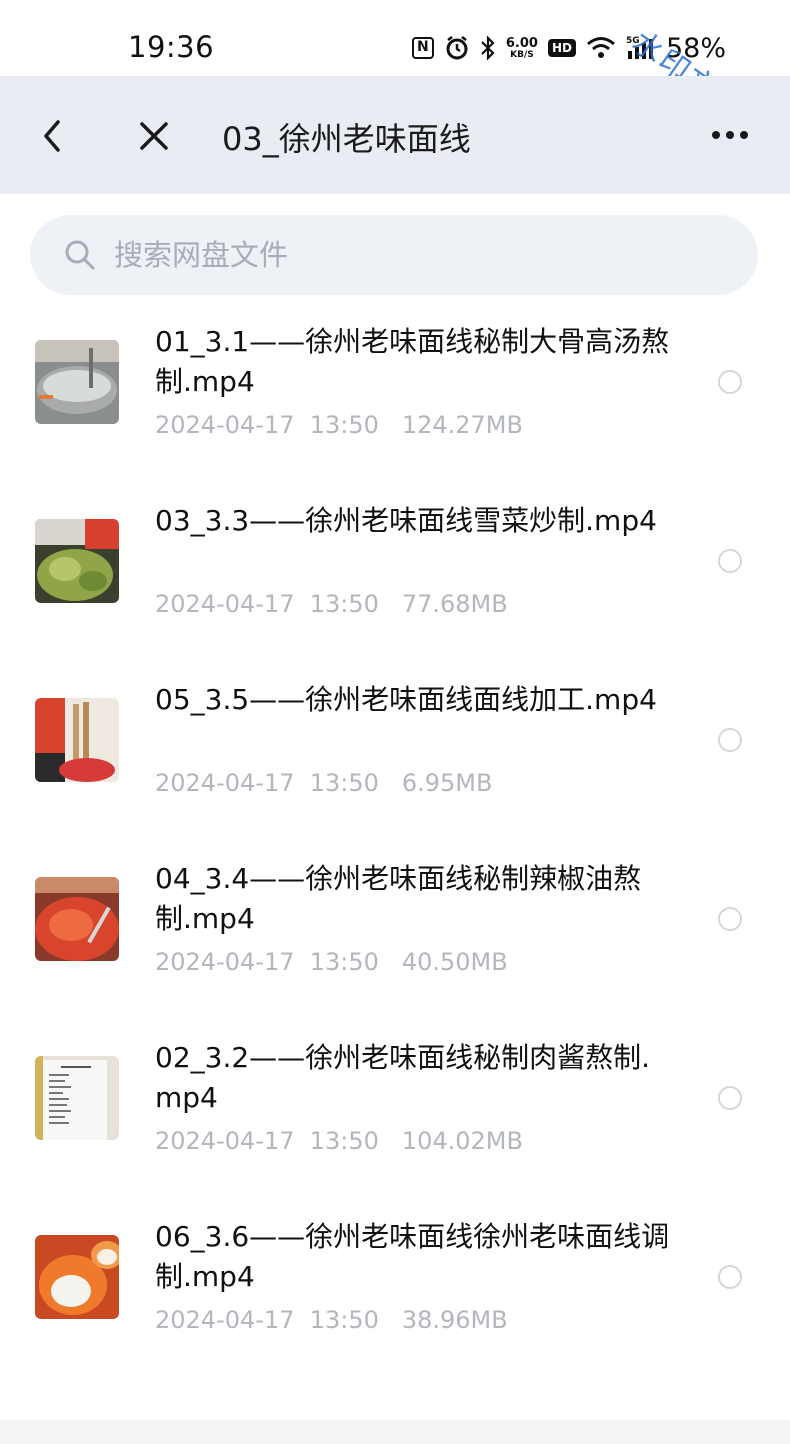 The height and width of the screenshot is (1444, 790). I want to click on file-size: 104.02MB, so click(462, 1141).